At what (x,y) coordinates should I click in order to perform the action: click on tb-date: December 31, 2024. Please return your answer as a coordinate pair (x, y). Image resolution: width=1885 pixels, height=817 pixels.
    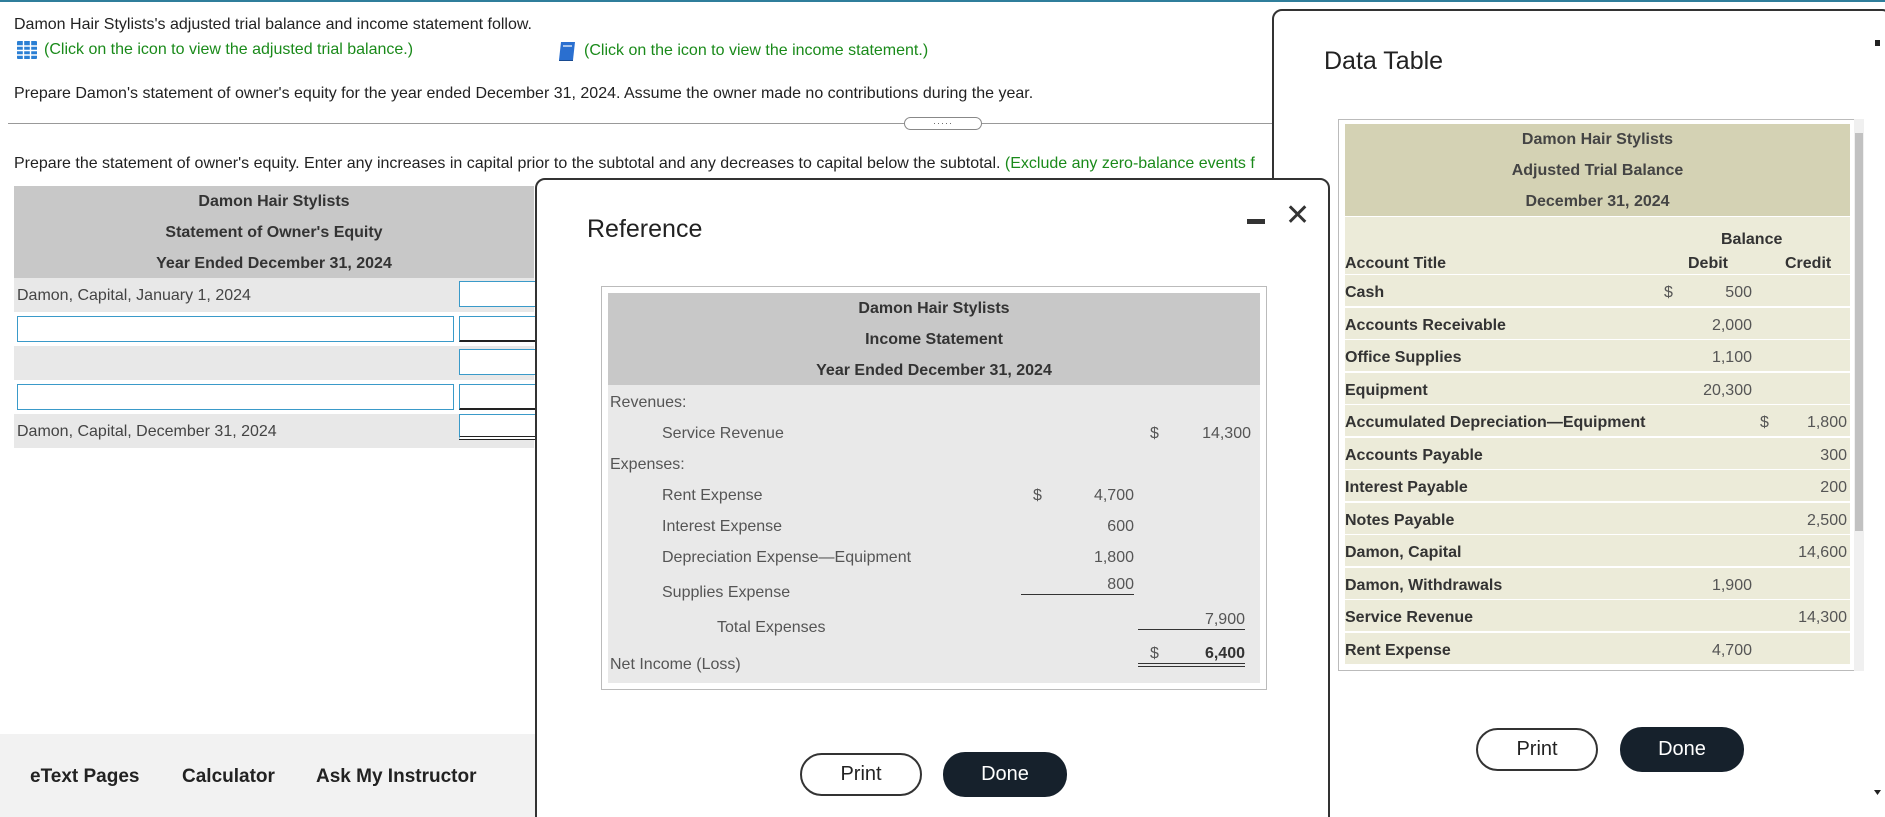
    Looking at the image, I should click on (1597, 201).